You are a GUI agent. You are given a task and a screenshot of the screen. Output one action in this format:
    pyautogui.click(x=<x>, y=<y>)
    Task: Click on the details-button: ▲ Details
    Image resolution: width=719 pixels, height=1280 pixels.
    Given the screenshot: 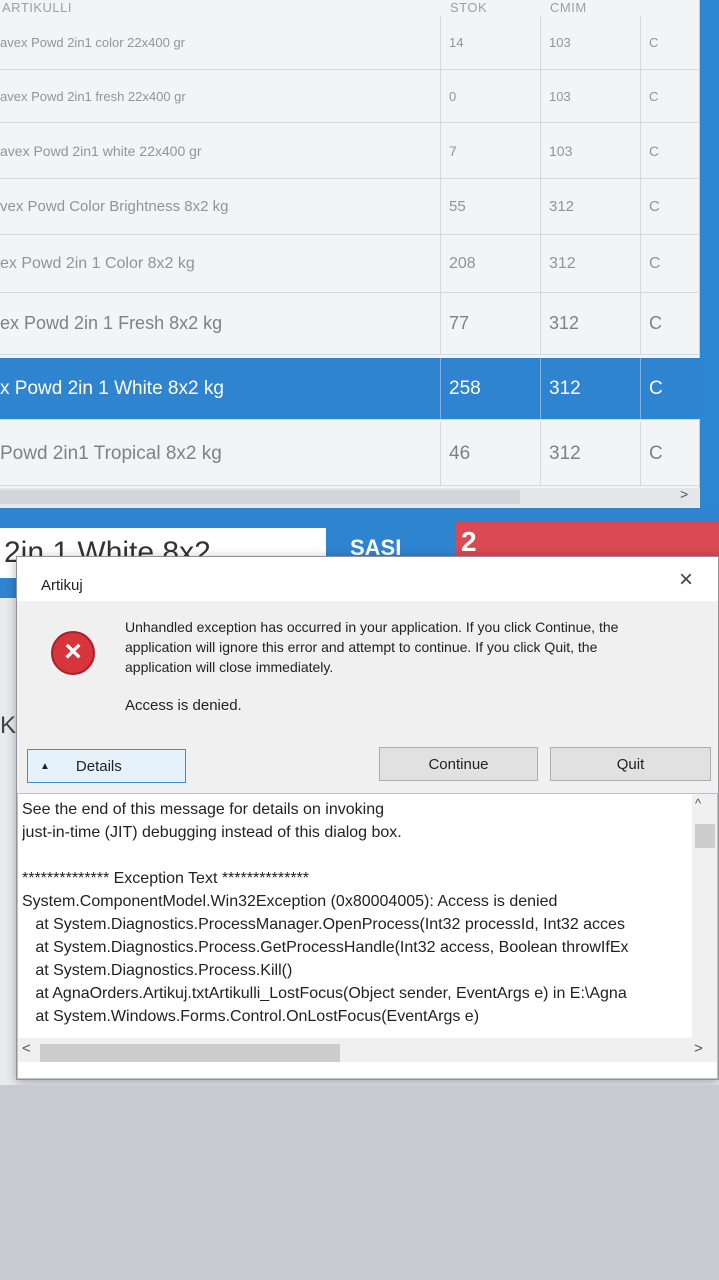 What is the action you would take?
    pyautogui.click(x=106, y=766)
    